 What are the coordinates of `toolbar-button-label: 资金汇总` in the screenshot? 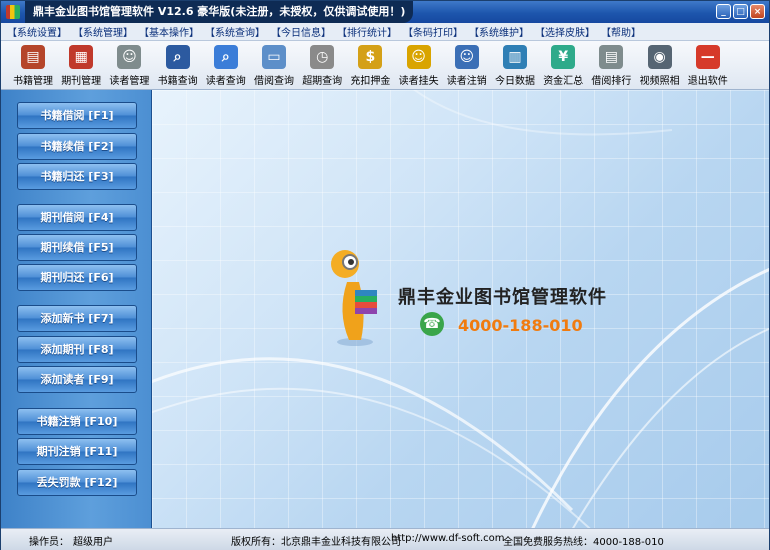 It's located at (563, 81).